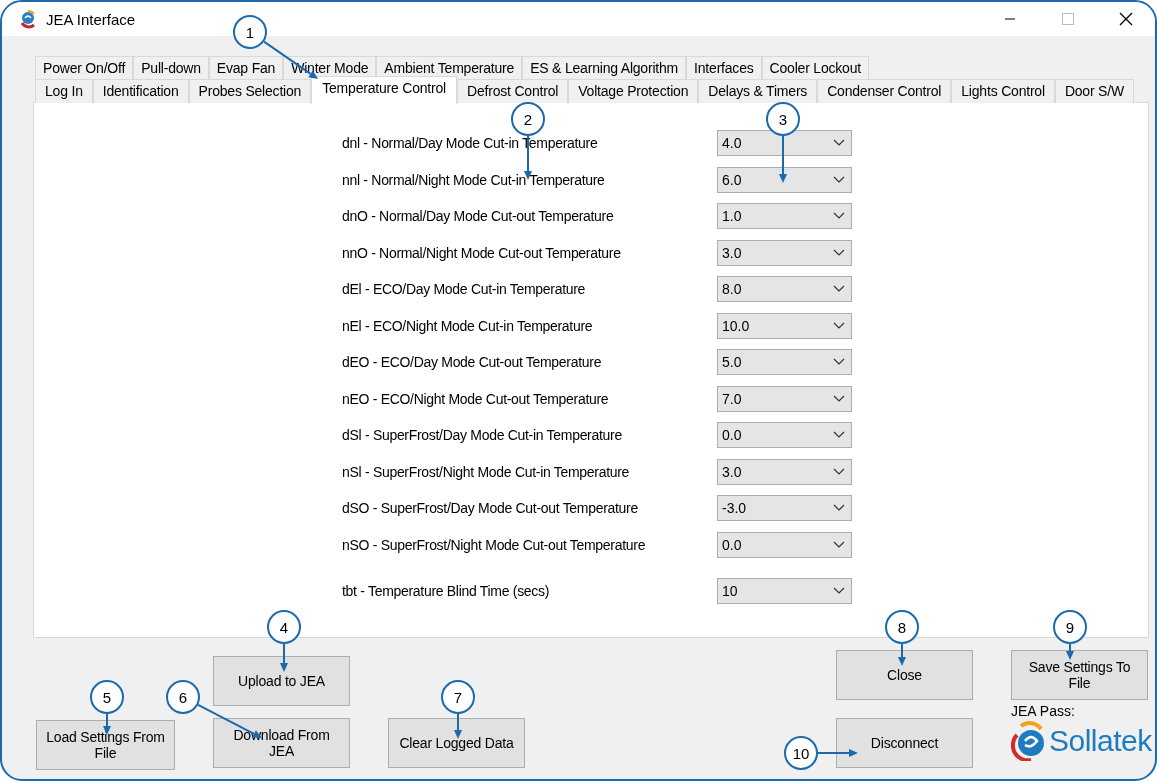 This screenshot has height=781, width=1157. I want to click on tab: Delays & Timers, so click(758, 91).